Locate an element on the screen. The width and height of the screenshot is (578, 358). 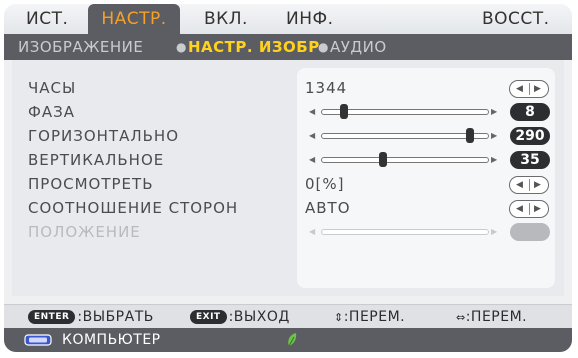
crumb-picture-settings: НАСТР. ИЗОБР is located at coordinates (254, 47).